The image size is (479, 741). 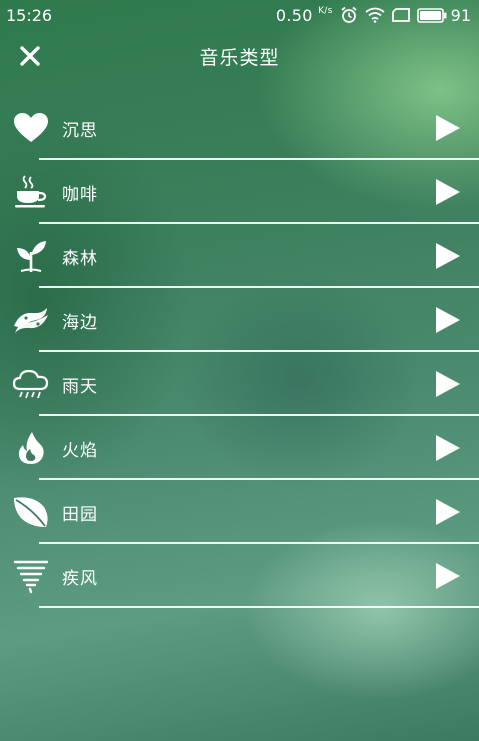 I want to click on category-item: 咖啡, so click(x=239, y=192).